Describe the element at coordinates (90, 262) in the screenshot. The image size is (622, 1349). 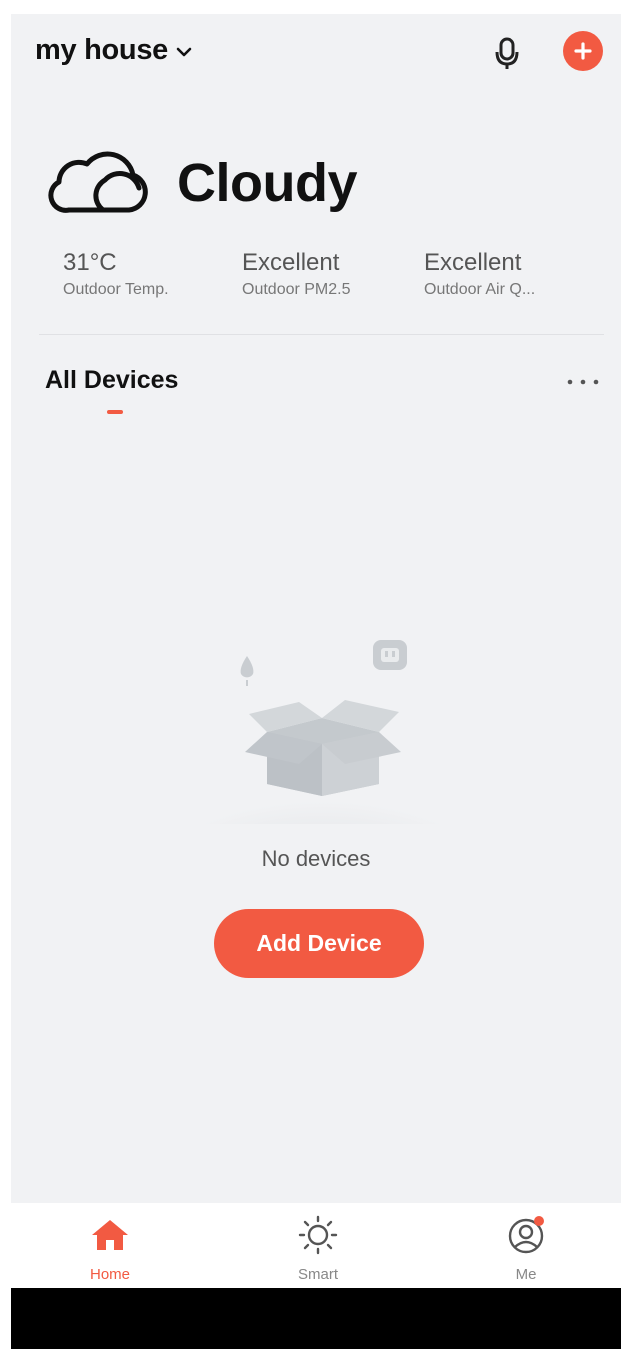
I see `stat-value: 31°C` at that location.